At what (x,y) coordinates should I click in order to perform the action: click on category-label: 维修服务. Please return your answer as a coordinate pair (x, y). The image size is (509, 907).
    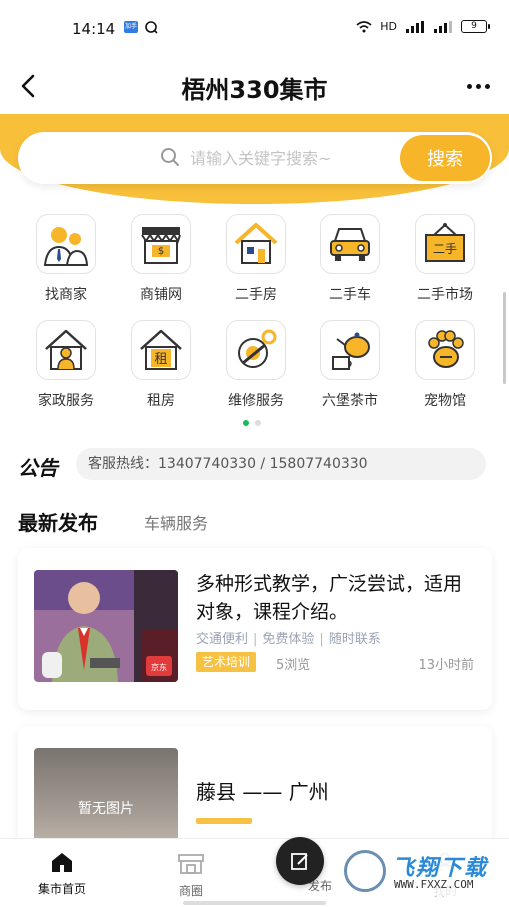
    Looking at the image, I should click on (256, 401).